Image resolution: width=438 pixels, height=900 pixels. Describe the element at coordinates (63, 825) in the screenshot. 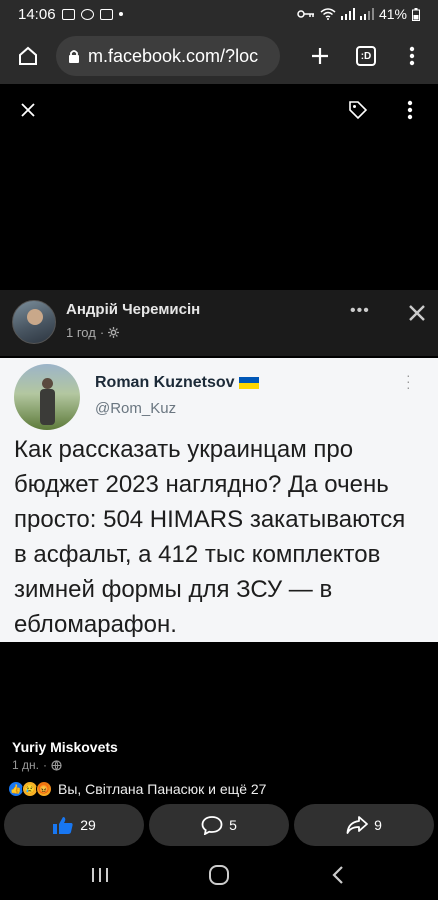

I see `thumbs-up-icon` at that location.